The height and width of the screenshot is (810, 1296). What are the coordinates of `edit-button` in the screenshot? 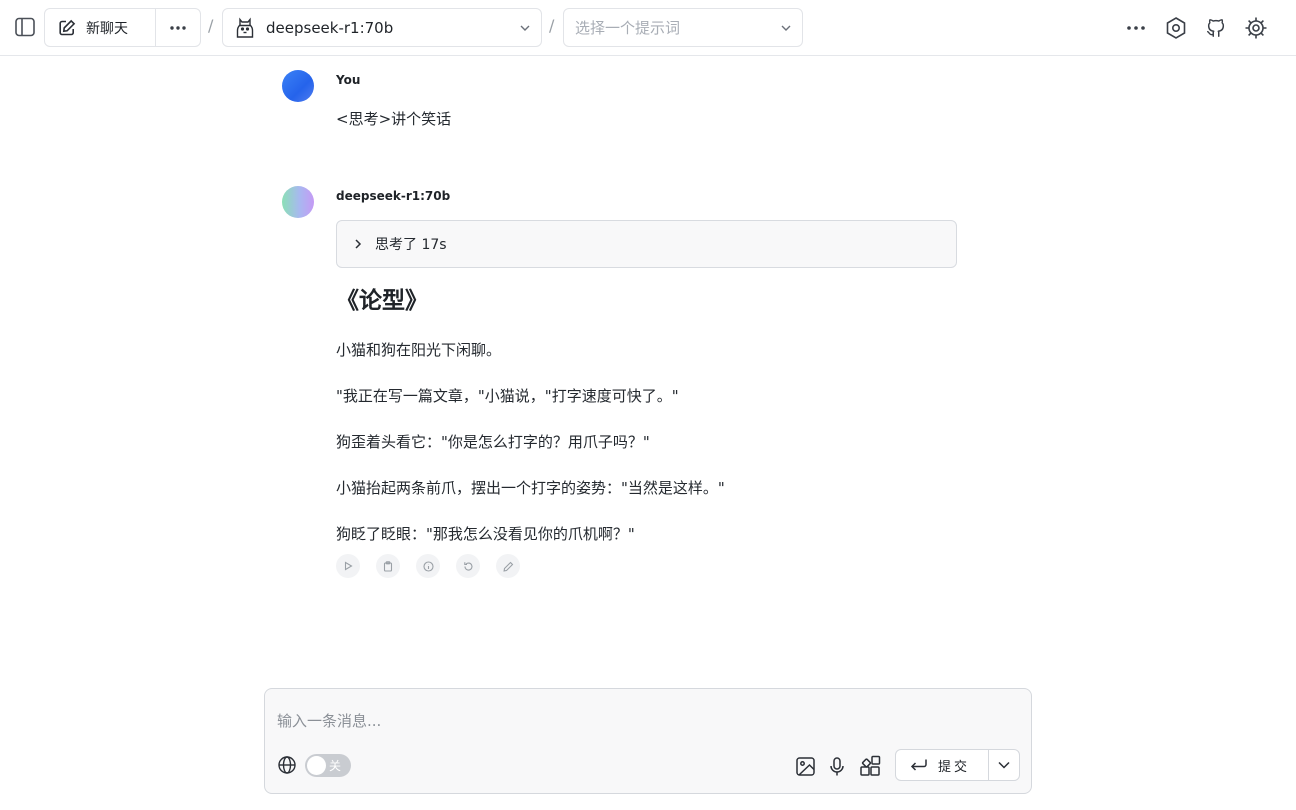 It's located at (508, 566).